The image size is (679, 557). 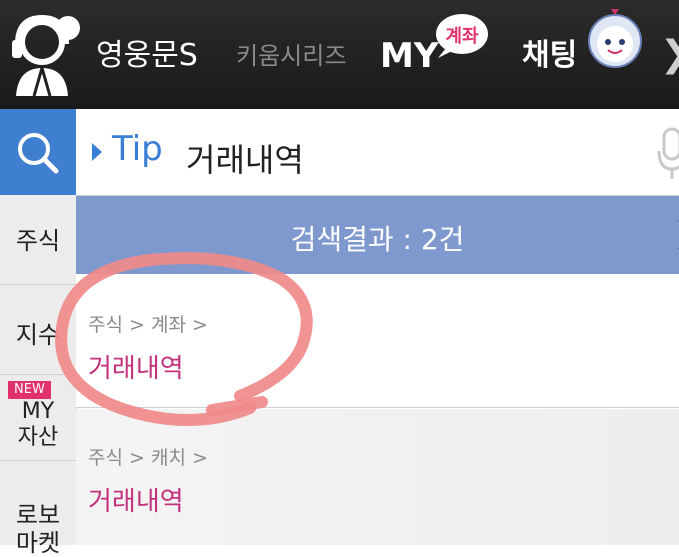 What do you see at coordinates (38, 424) in the screenshot?
I see `sidebar-item-label: MY 자산` at bounding box center [38, 424].